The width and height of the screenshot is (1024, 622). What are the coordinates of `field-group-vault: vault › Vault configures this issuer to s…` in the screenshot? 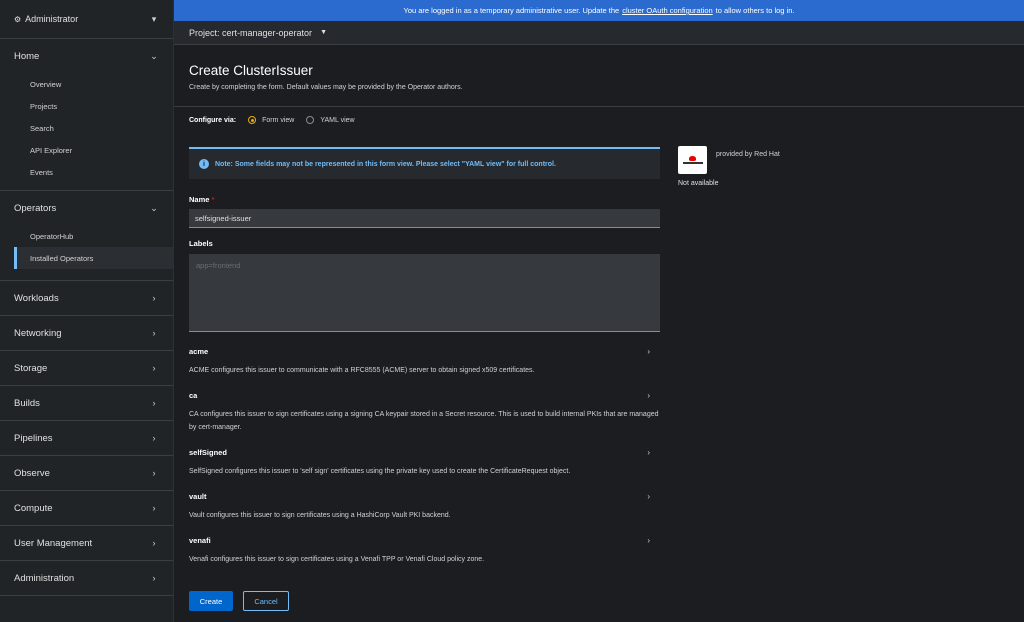 It's located at (424, 507).